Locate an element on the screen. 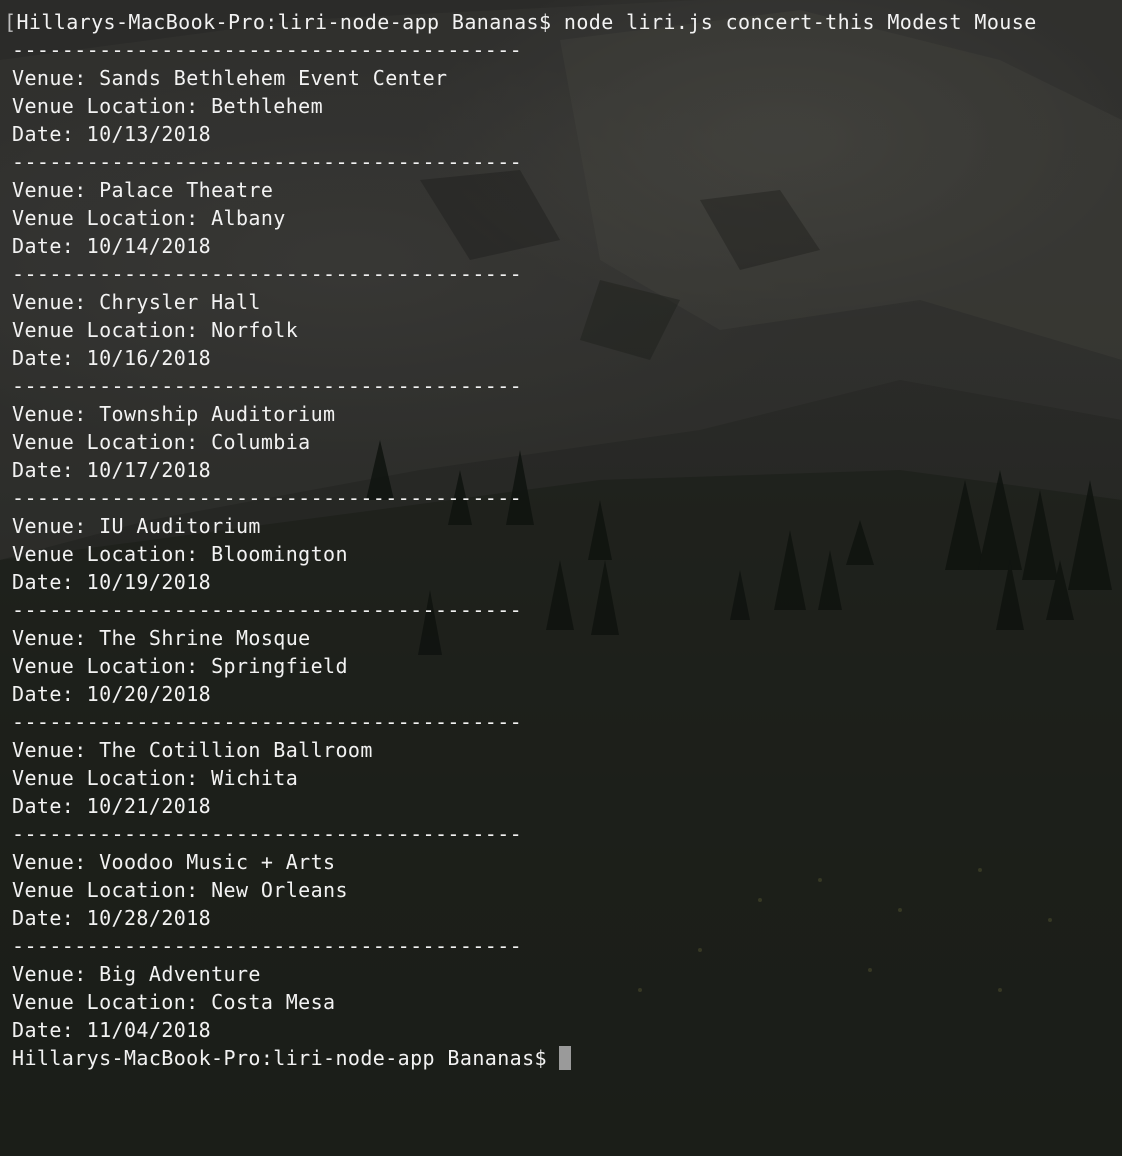 The width and height of the screenshot is (1122, 1156). location-name: Bloomington is located at coordinates (279, 554).